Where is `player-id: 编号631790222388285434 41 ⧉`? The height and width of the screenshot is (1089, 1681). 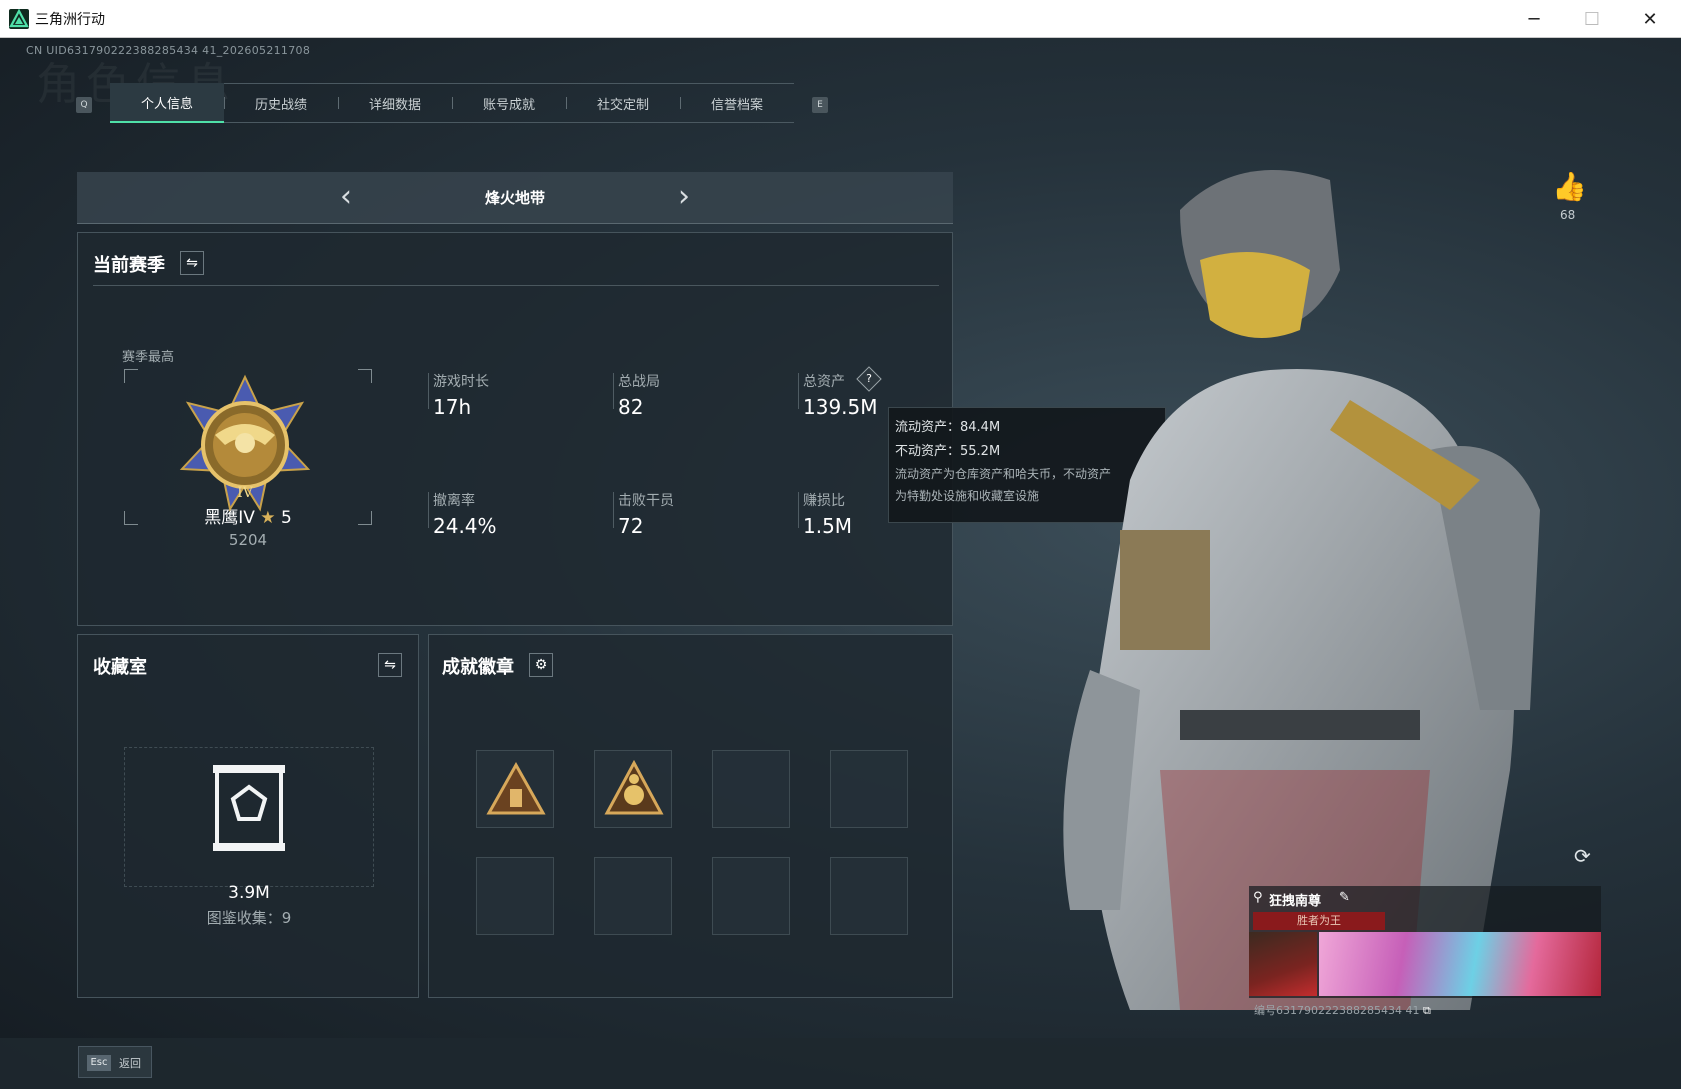
player-id: 编号631790222388285434 41 ⧉ is located at coordinates (1342, 1010).